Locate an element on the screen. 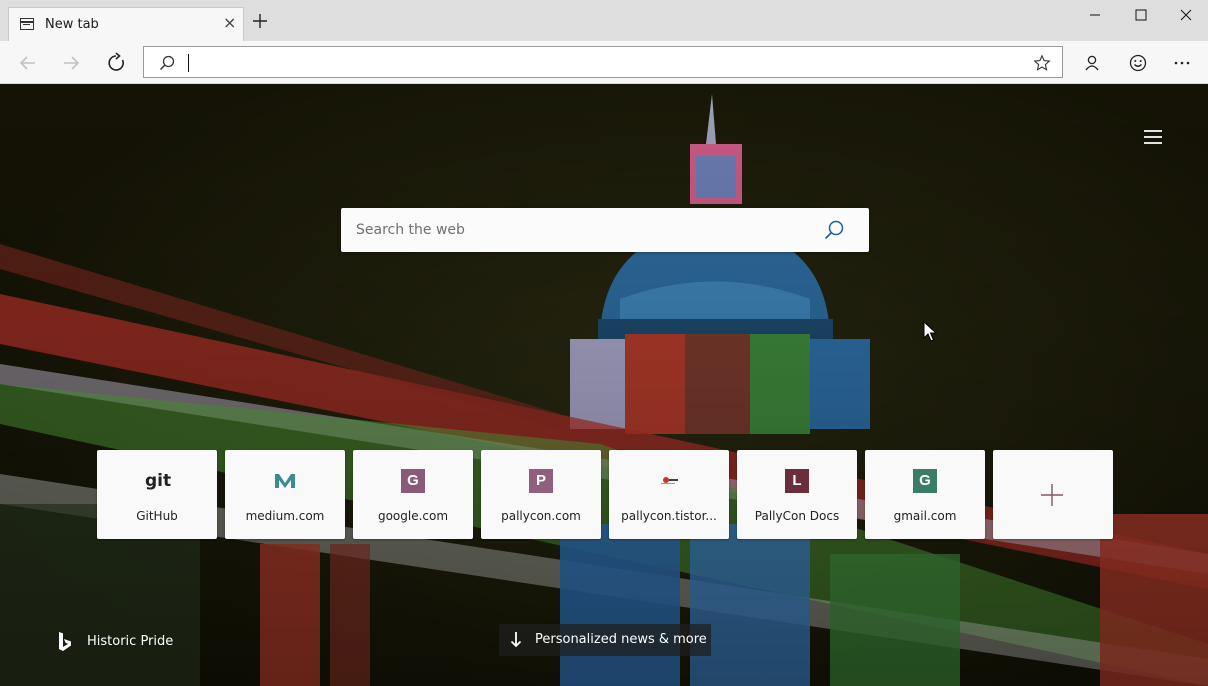 The height and width of the screenshot is (686, 1208). maximize-icon is located at coordinates (1141, 15).